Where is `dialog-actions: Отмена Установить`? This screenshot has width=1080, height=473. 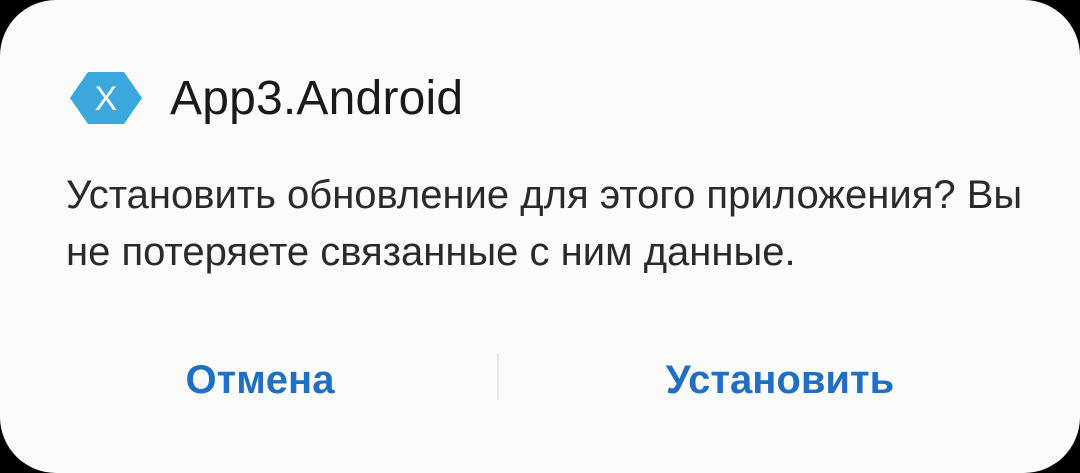 dialog-actions: Отмена Установить is located at coordinates (540, 380).